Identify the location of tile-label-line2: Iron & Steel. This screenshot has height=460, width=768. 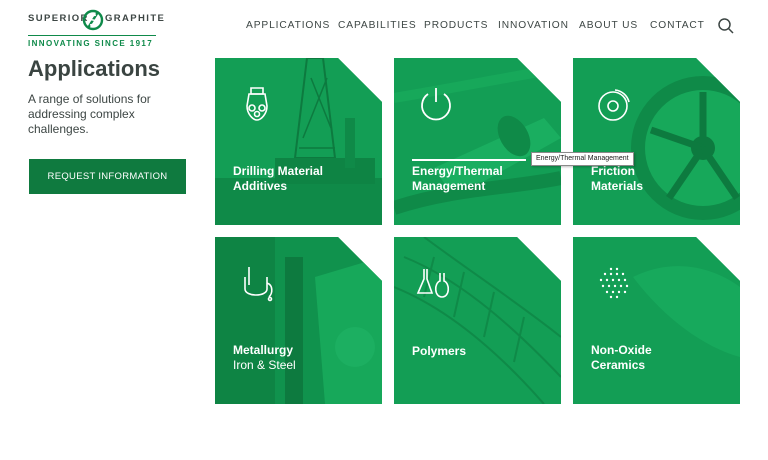
(264, 365).